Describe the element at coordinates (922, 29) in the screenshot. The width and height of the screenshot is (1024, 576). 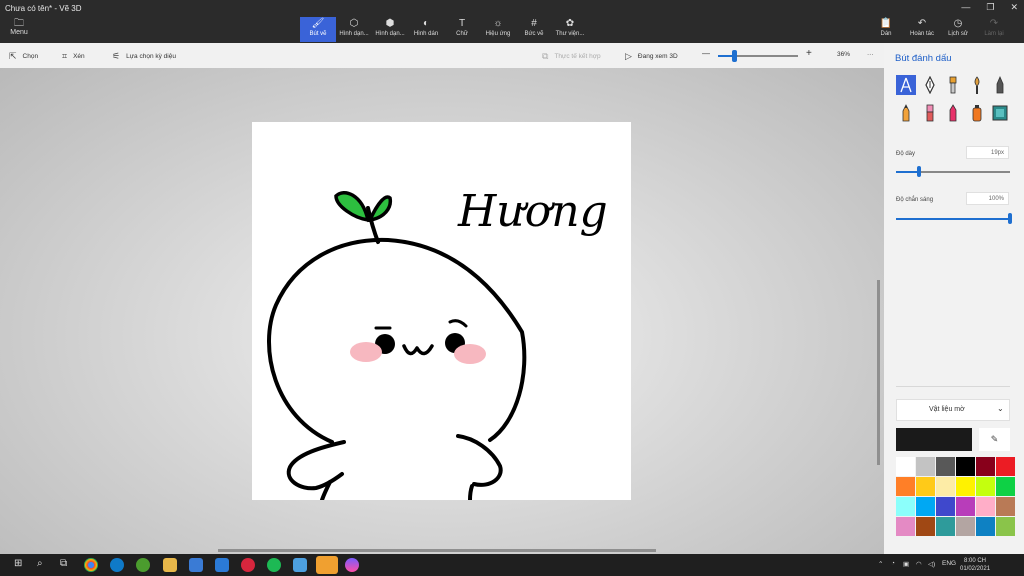
I see `undo-button: ↶ Hoàn tác` at that location.